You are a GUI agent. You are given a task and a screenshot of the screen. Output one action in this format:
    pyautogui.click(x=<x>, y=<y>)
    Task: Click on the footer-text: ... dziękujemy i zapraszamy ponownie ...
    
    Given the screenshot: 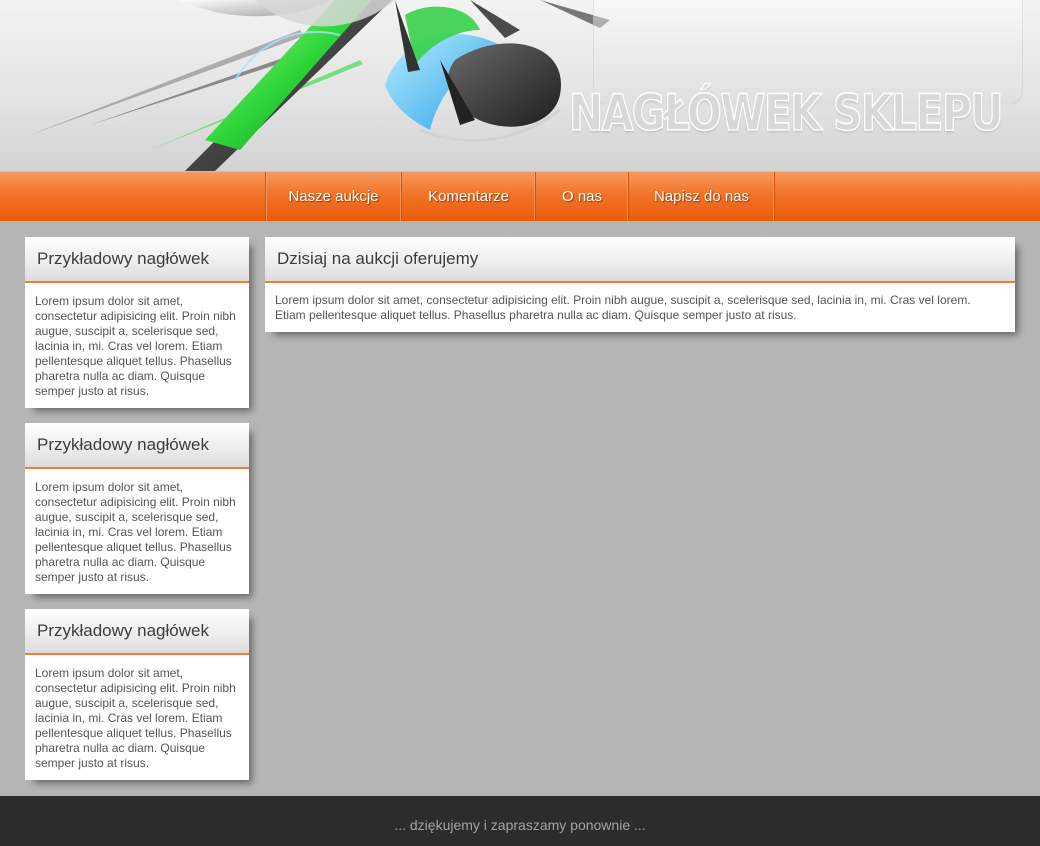 What is the action you would take?
    pyautogui.click(x=520, y=824)
    